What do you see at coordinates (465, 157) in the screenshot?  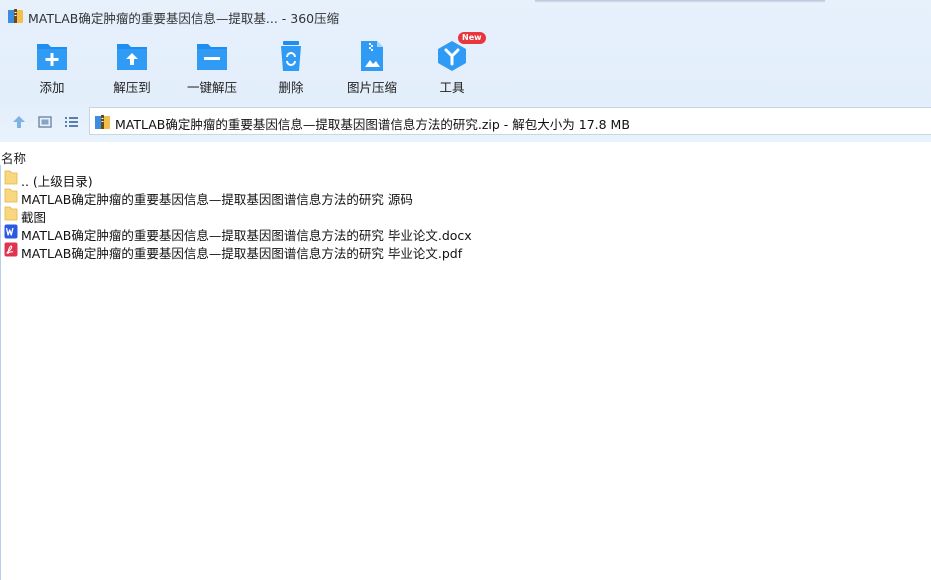 I see `column-header-row: 名称` at bounding box center [465, 157].